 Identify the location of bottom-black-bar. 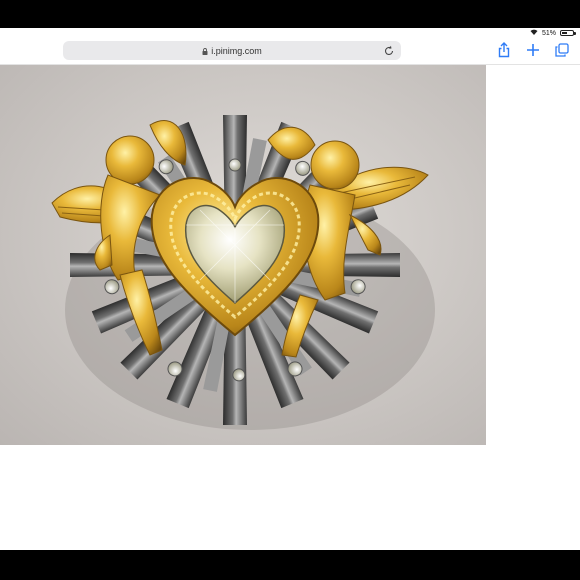
(290, 565).